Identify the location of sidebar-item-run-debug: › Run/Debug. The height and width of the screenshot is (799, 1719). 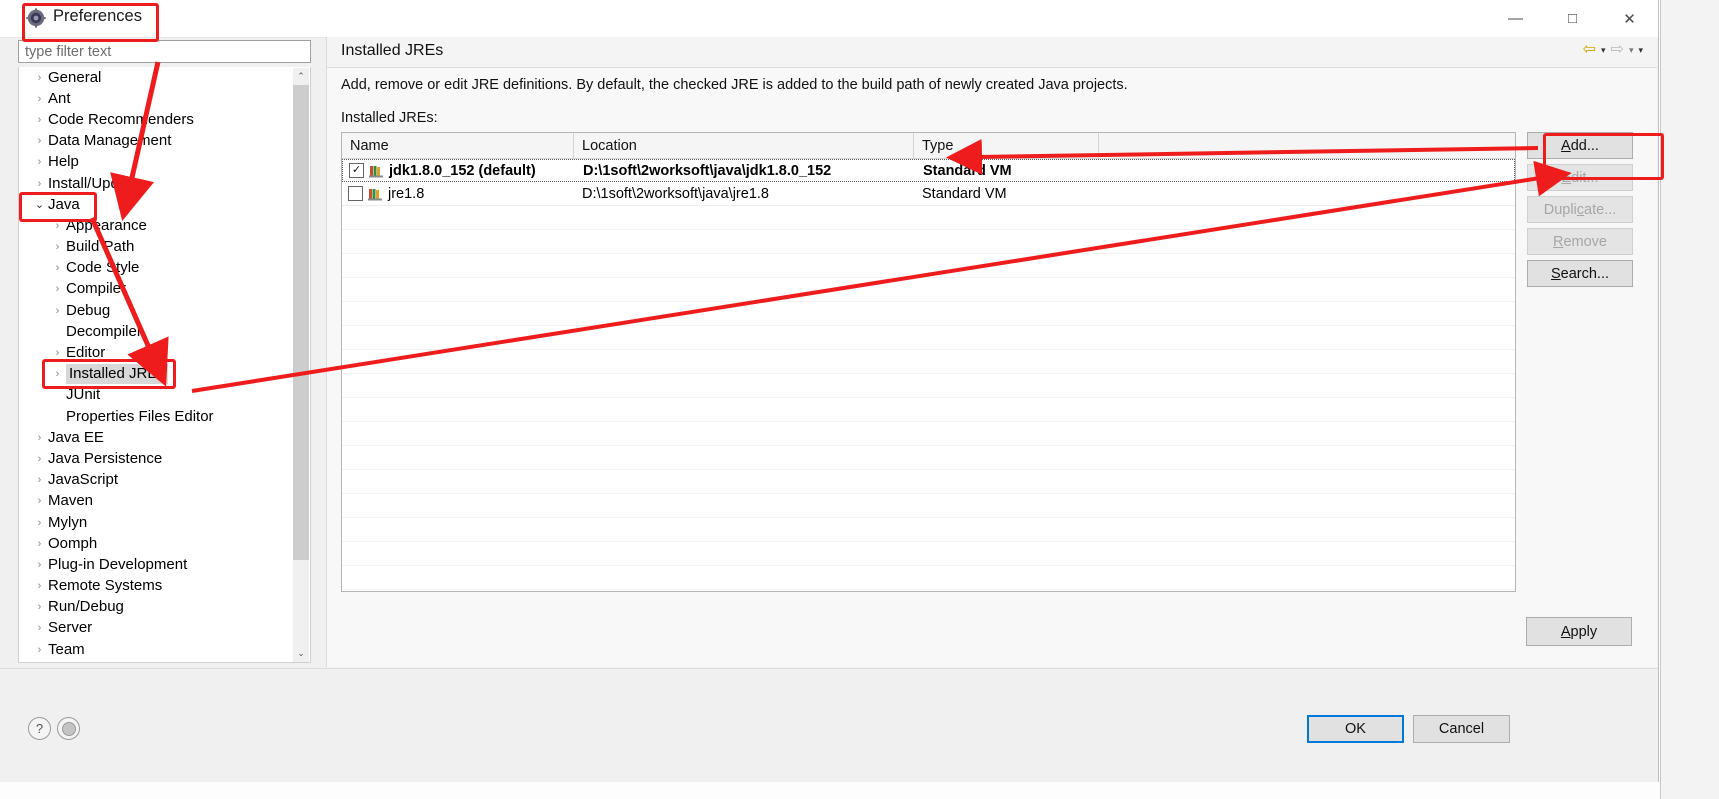
(156, 607).